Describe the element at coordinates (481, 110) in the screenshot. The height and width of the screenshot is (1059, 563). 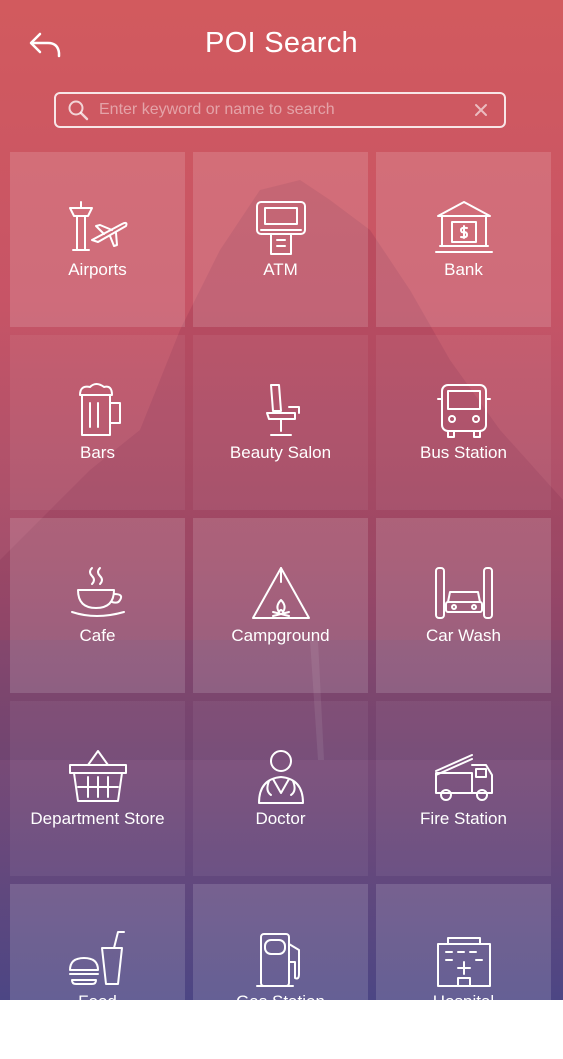
I see `close-icon` at that location.